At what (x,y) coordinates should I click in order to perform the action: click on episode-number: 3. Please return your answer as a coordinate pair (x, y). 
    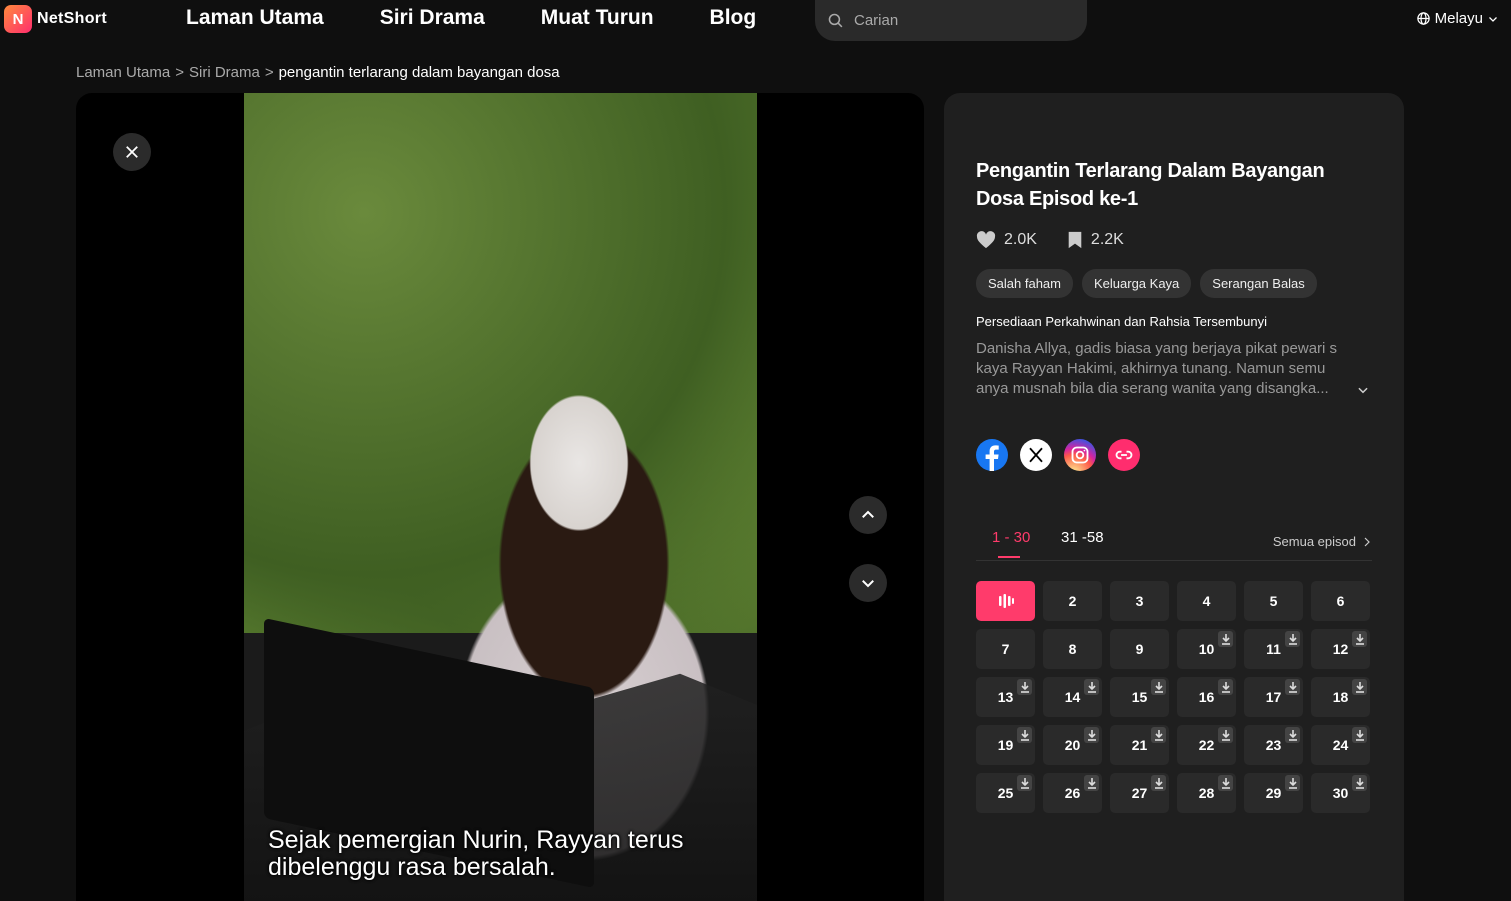
    Looking at the image, I should click on (1139, 601).